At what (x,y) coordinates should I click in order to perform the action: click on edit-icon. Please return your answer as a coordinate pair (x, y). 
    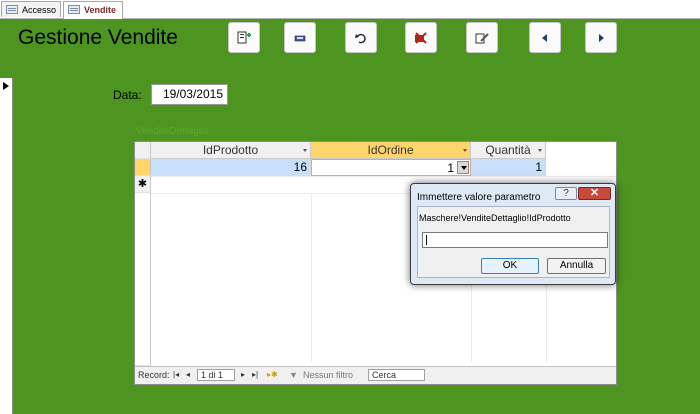
    Looking at the image, I should click on (482, 37).